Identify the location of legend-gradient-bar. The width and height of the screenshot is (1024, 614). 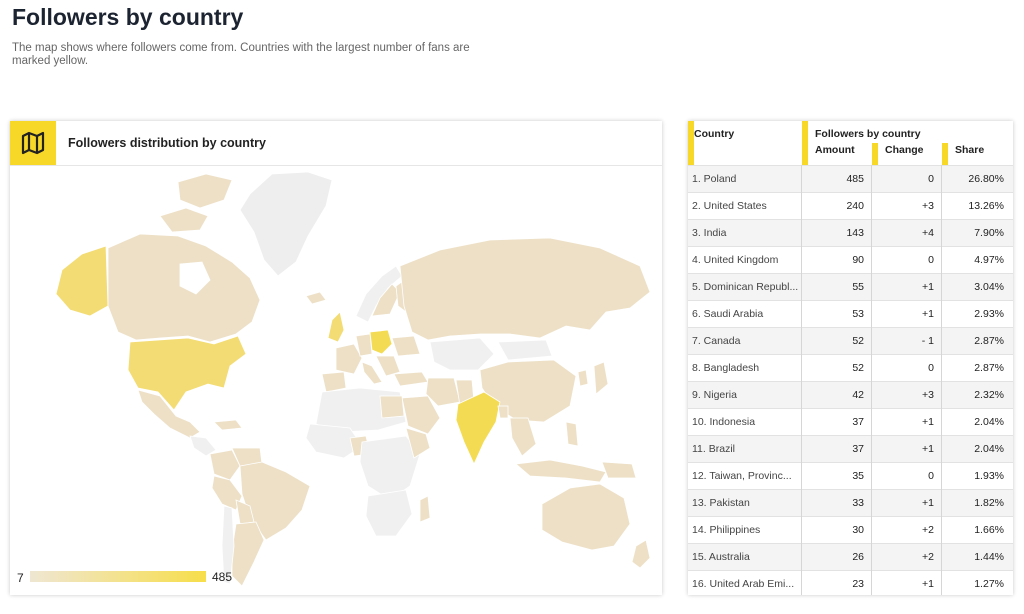
(118, 576).